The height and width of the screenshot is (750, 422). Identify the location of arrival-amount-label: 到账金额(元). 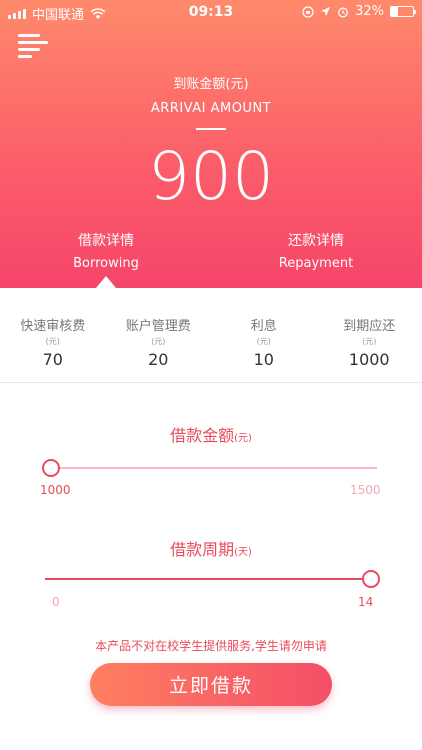
(211, 84).